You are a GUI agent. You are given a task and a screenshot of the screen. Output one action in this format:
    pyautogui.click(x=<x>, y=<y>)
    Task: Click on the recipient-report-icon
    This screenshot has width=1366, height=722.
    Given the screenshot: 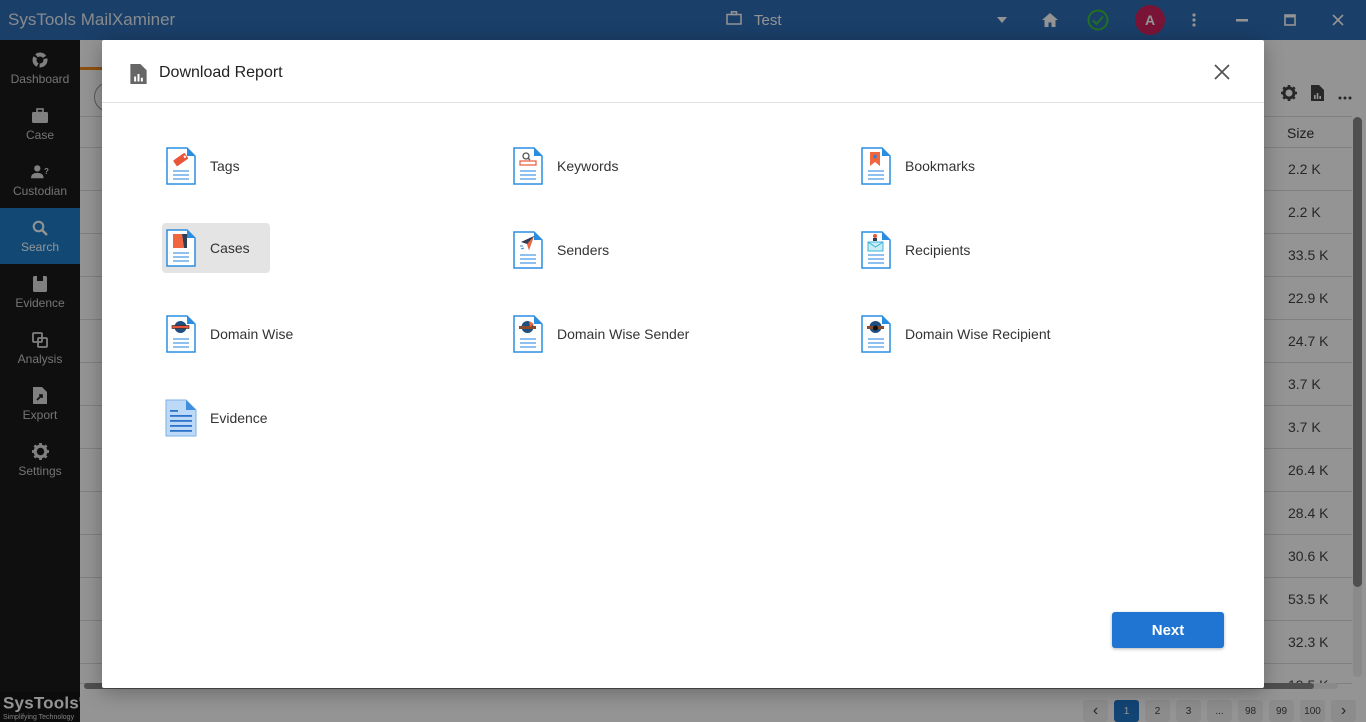 What is the action you would take?
    pyautogui.click(x=876, y=250)
    